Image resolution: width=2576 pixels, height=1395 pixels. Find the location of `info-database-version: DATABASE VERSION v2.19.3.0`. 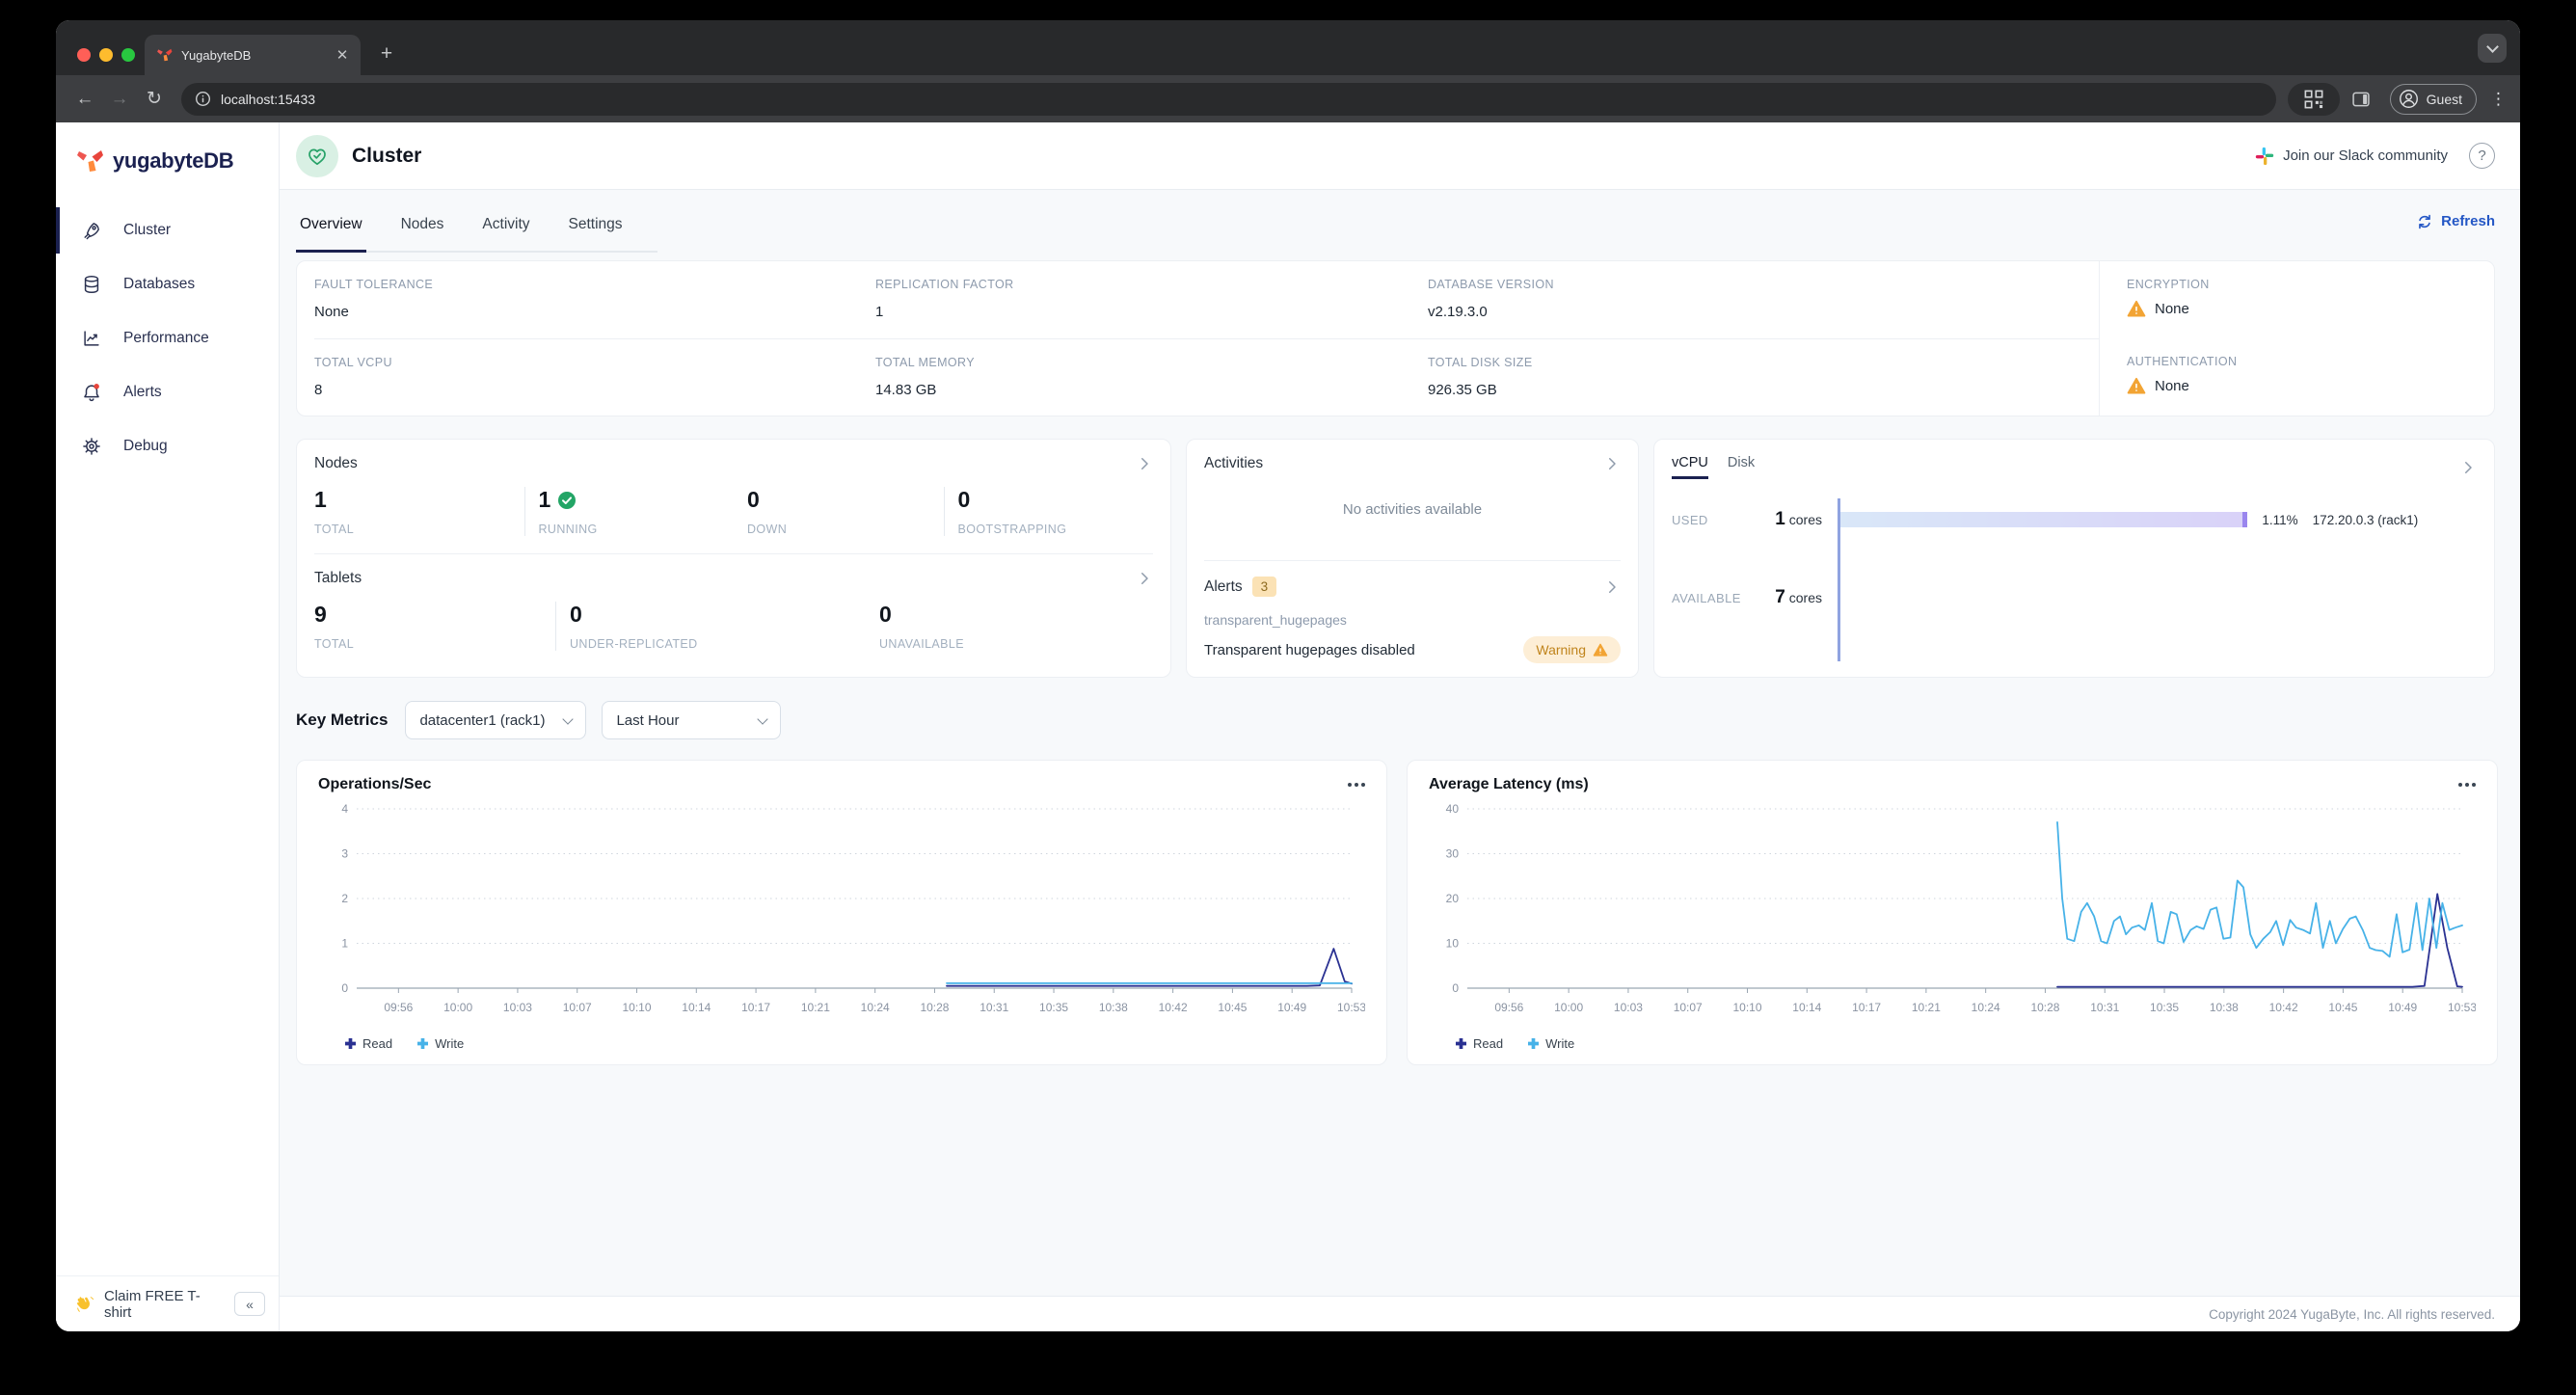

info-database-version: DATABASE VERSION v2.19.3.0 is located at coordinates (1764, 300).